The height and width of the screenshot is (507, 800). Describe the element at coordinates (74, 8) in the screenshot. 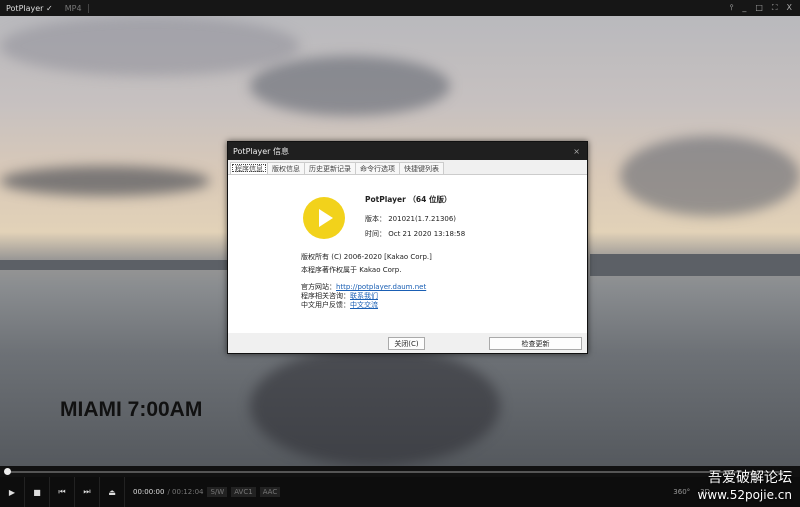

I see `format-label: MP4` at that location.